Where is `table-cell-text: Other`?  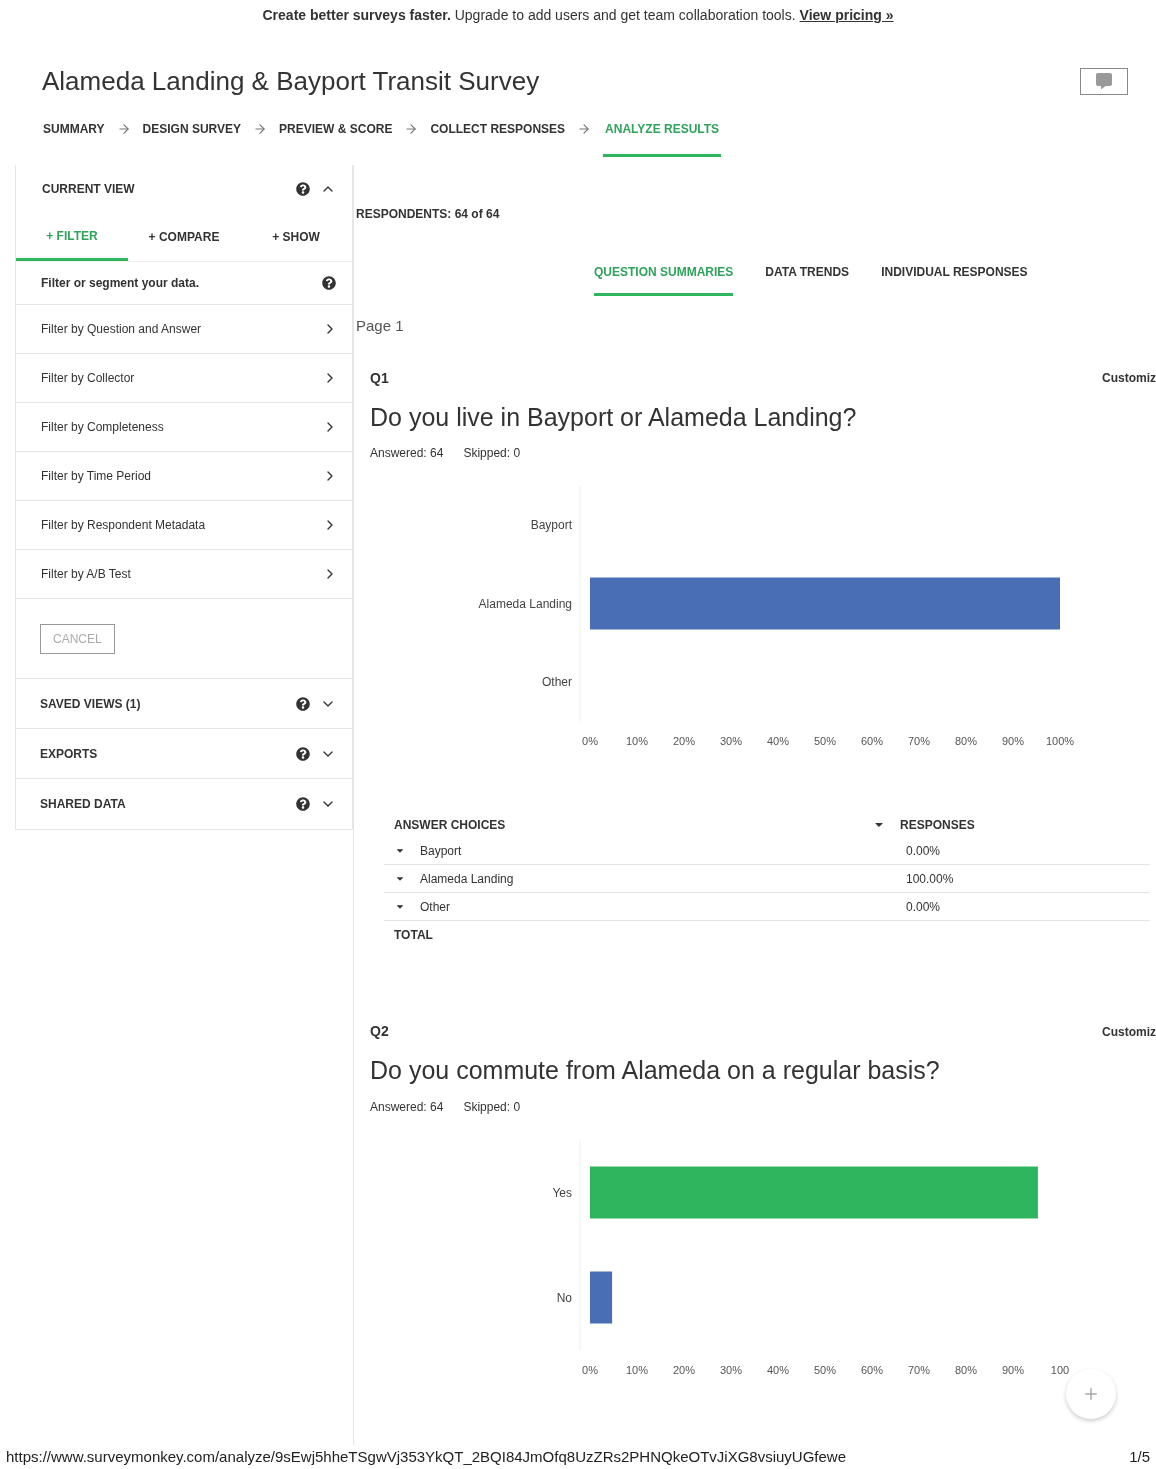 table-cell-text: Other is located at coordinates (435, 907).